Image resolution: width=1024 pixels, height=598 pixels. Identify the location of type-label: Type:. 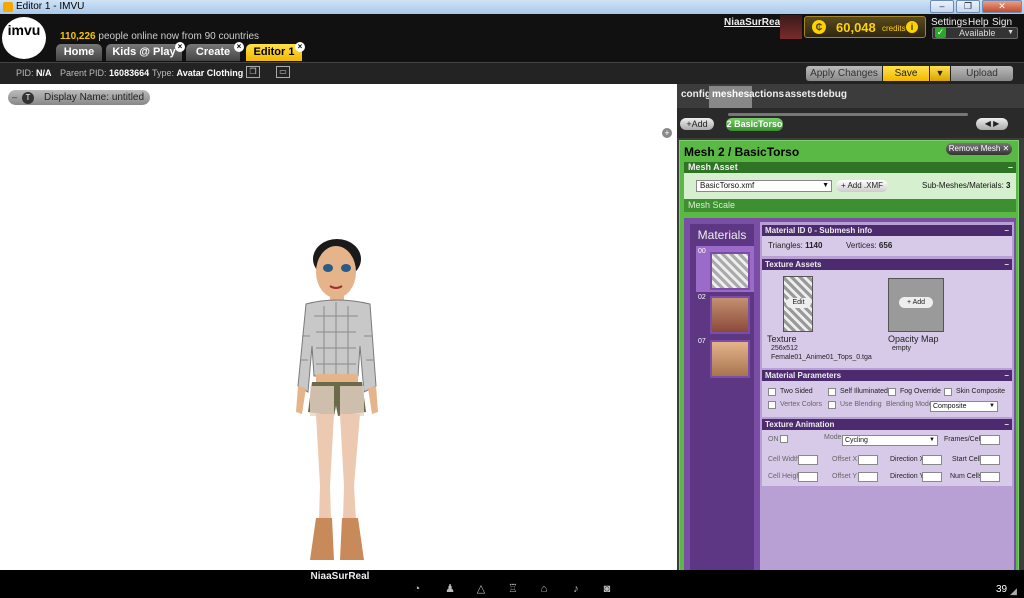
(163, 73).